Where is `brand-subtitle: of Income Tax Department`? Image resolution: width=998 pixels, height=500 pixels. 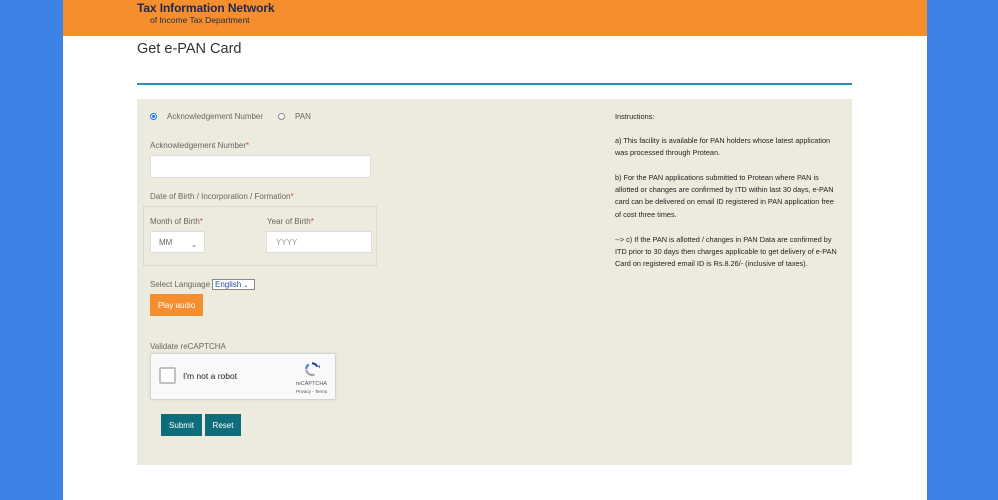
brand-subtitle: of Income Tax Department is located at coordinates (200, 20).